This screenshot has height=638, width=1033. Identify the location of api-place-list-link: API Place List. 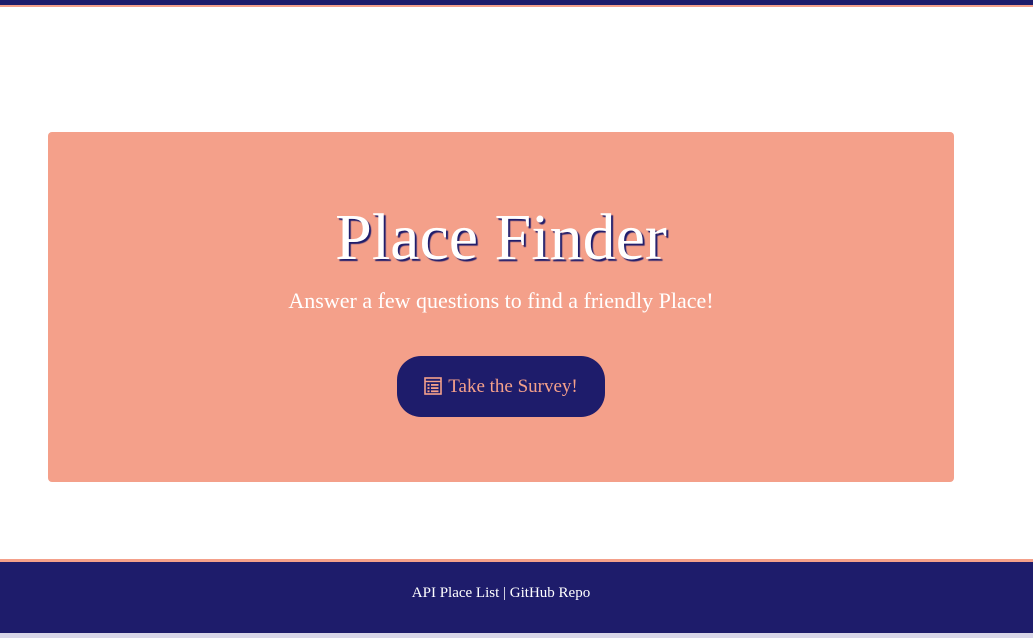
(456, 593).